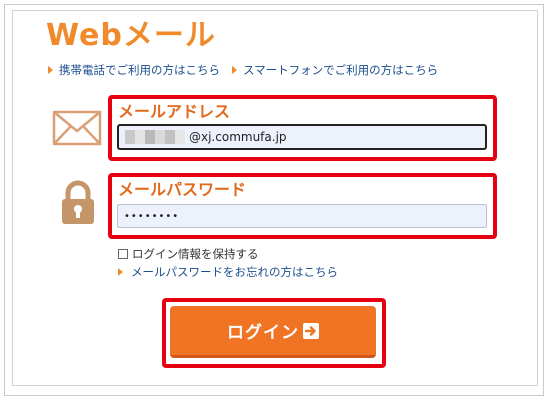  What do you see at coordinates (123, 254) in the screenshot?
I see `remember-checkbox` at bounding box center [123, 254].